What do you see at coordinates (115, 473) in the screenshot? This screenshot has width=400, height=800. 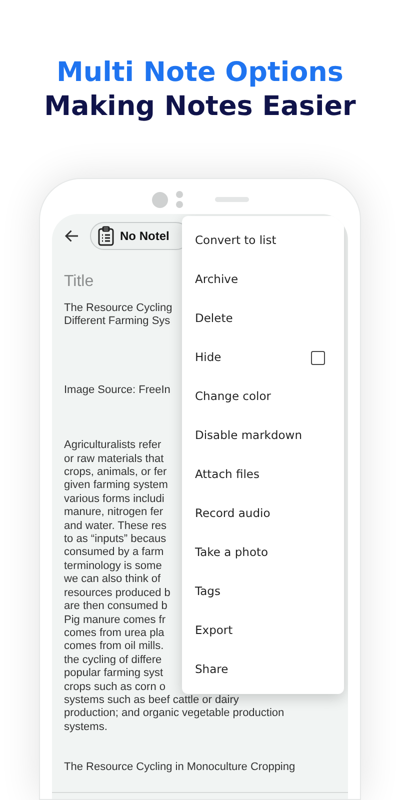 I see `note-text-line: crops, animals, or fer` at bounding box center [115, 473].